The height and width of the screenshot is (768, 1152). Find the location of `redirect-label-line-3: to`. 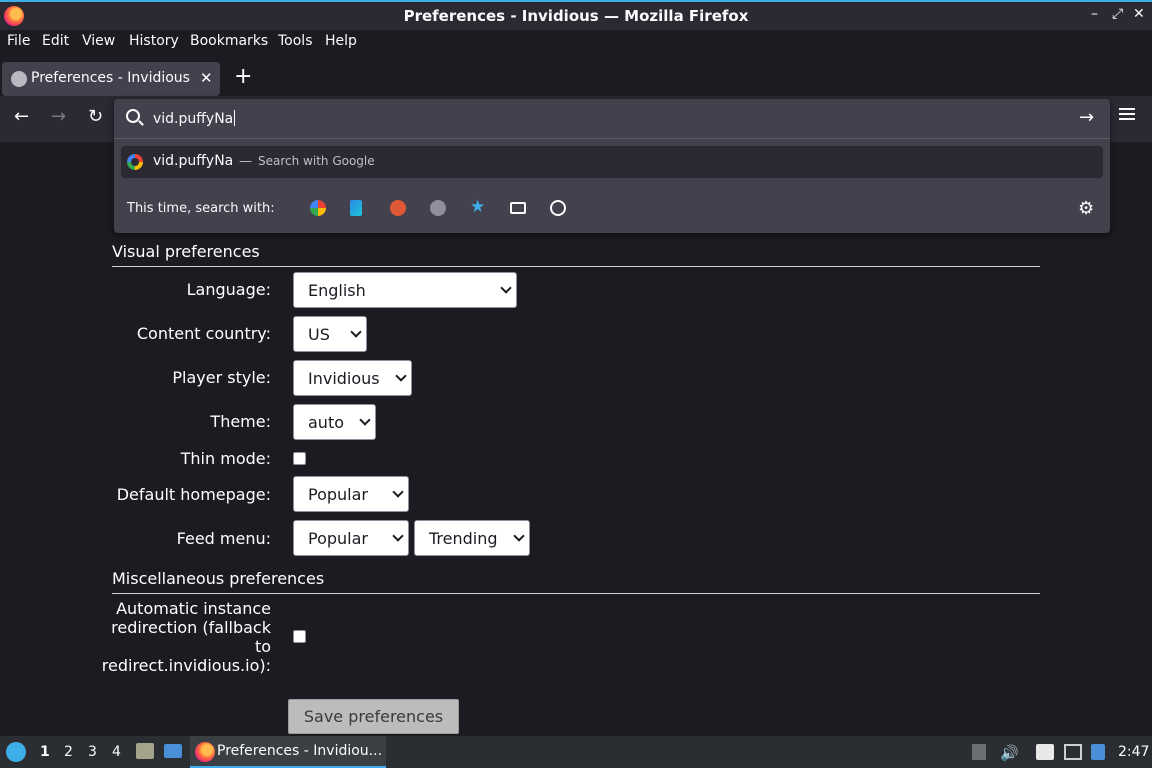

redirect-label-line-3: to is located at coordinates (262, 646).